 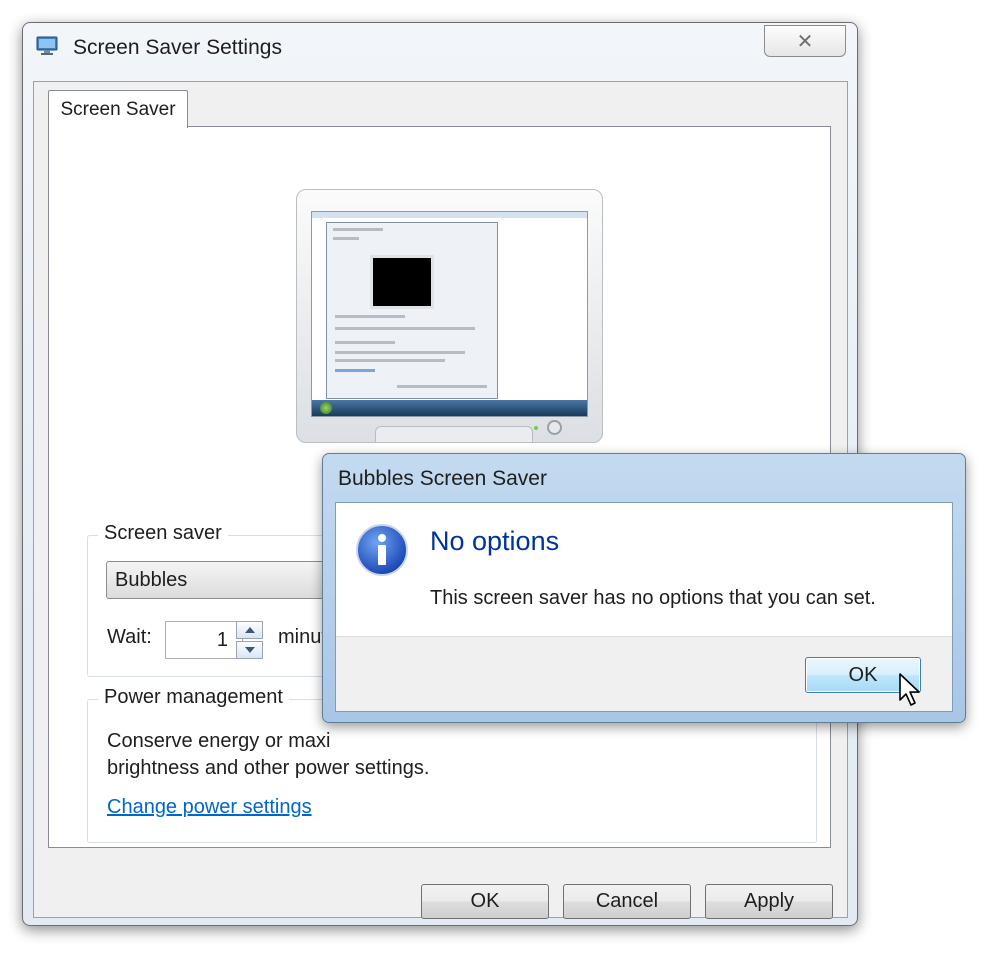 I want to click on wait-label: Wait:, so click(x=129, y=637).